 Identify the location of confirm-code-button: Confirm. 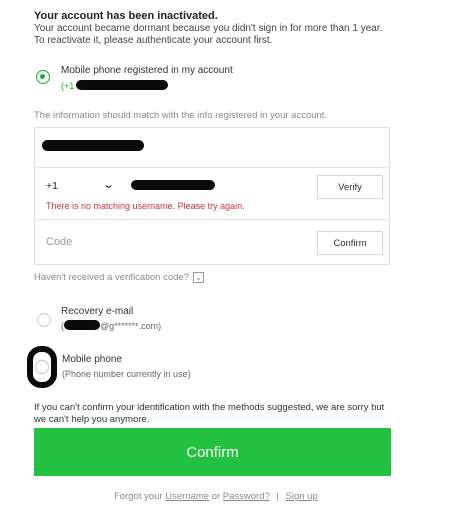
(350, 243).